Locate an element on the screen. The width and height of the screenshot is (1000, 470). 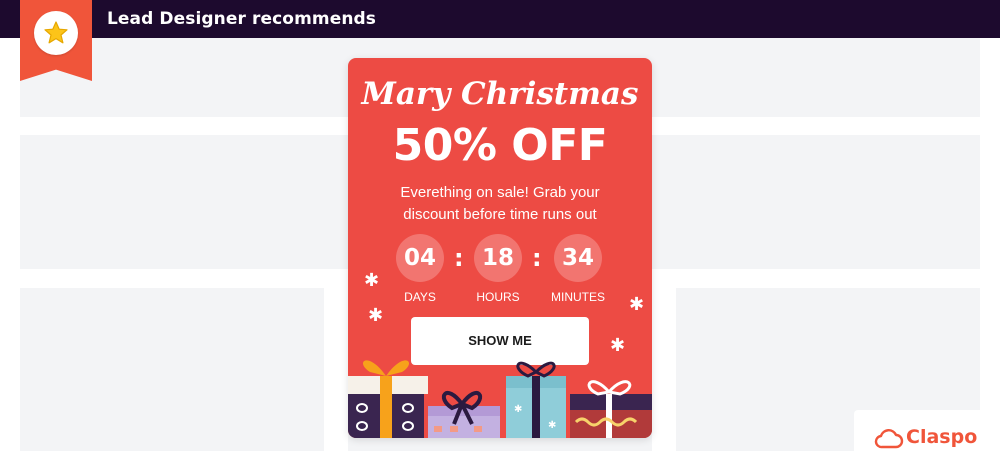
countdown-hours-value: 18 is located at coordinates (498, 258).